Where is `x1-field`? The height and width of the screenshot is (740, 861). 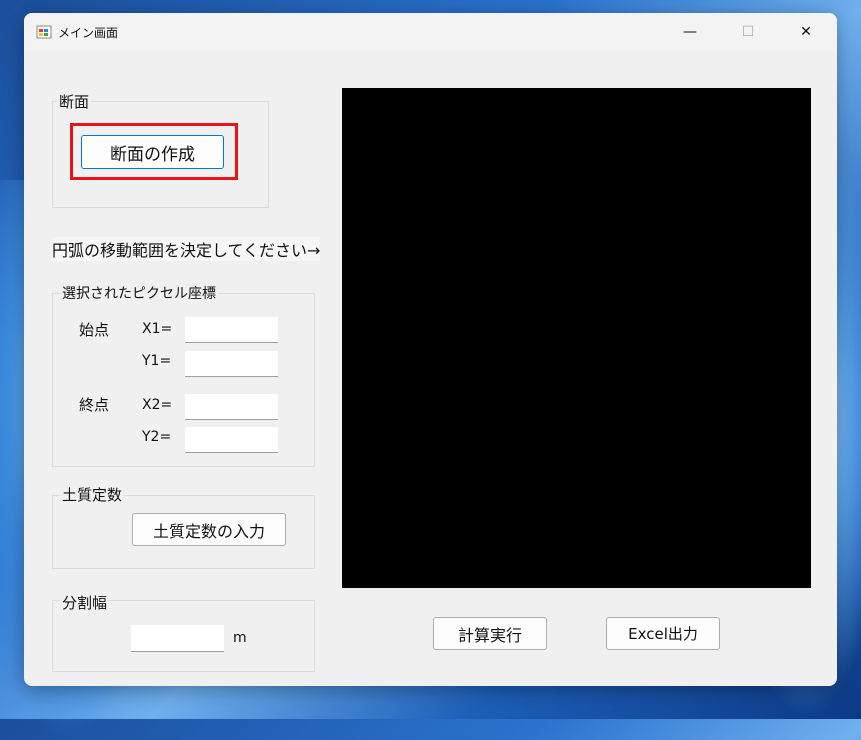
x1-field is located at coordinates (231, 330).